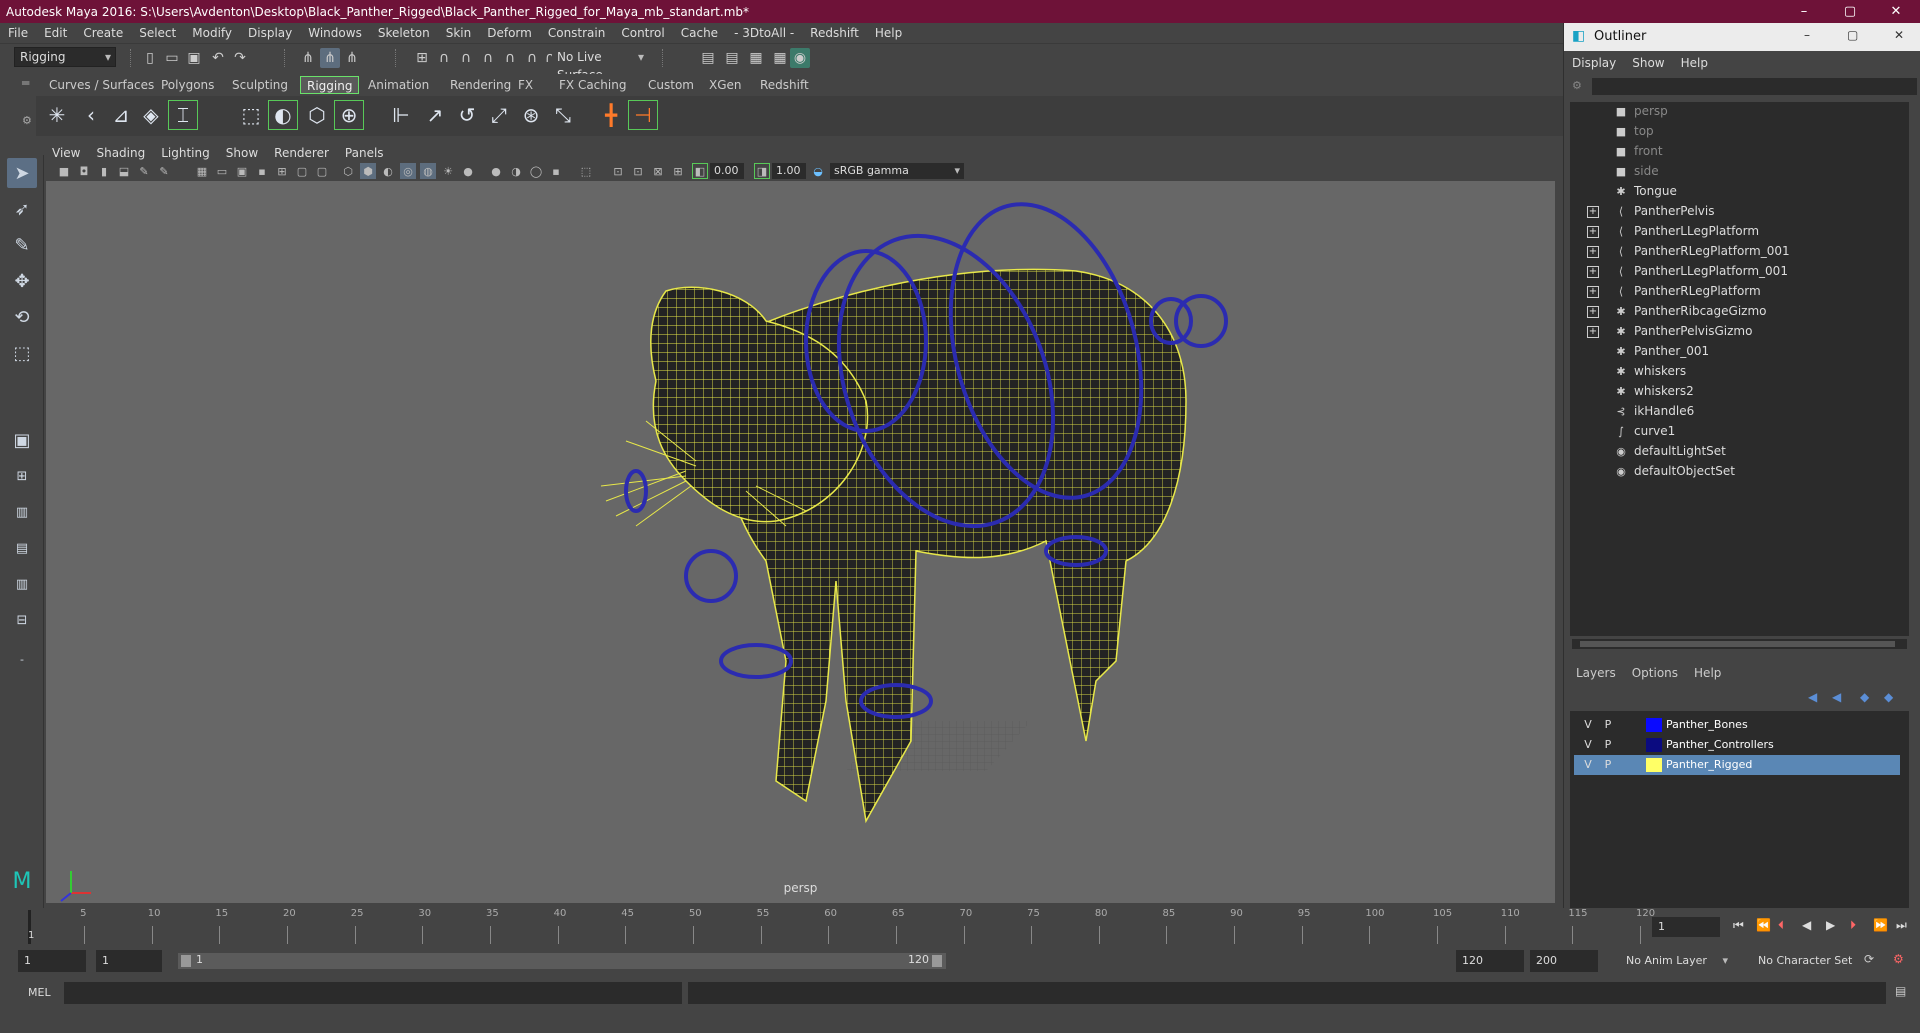  Describe the element at coordinates (1694, 63) in the screenshot. I see `outliner-menu-help: Help` at that location.